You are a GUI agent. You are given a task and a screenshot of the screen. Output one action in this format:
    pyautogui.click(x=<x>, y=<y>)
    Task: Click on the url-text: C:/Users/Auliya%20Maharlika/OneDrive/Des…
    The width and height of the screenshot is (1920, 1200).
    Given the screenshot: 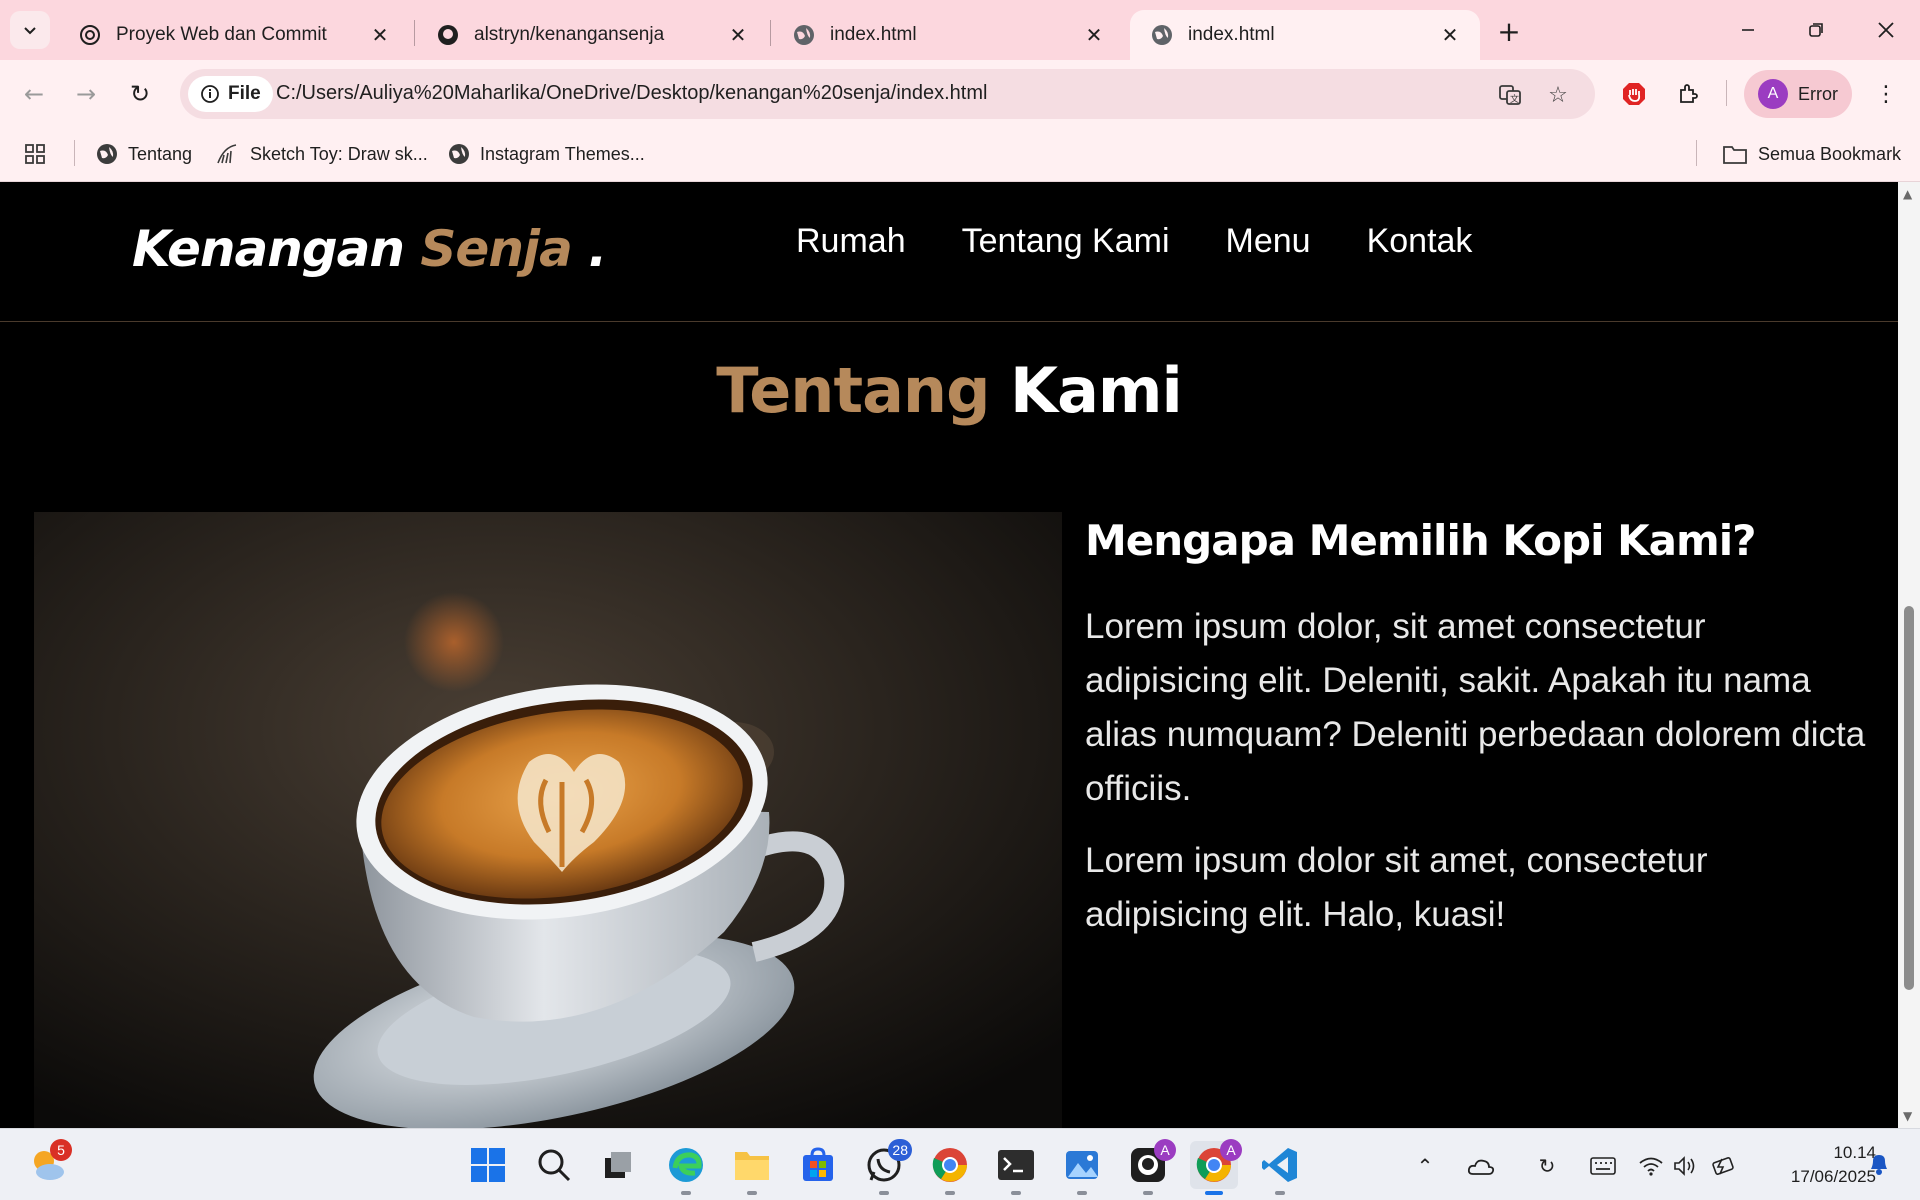 What is the action you would take?
    pyautogui.click(x=631, y=93)
    